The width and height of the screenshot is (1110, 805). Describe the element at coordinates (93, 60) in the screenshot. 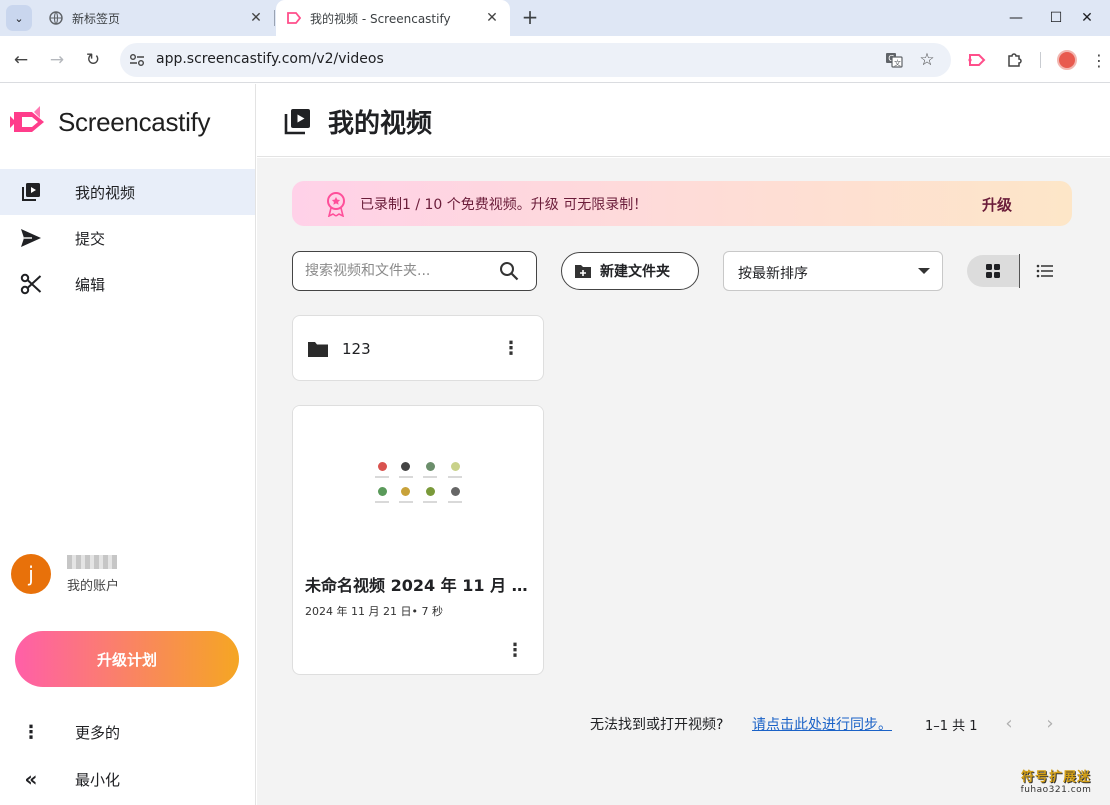

I see `reload-icon: ↻` at that location.